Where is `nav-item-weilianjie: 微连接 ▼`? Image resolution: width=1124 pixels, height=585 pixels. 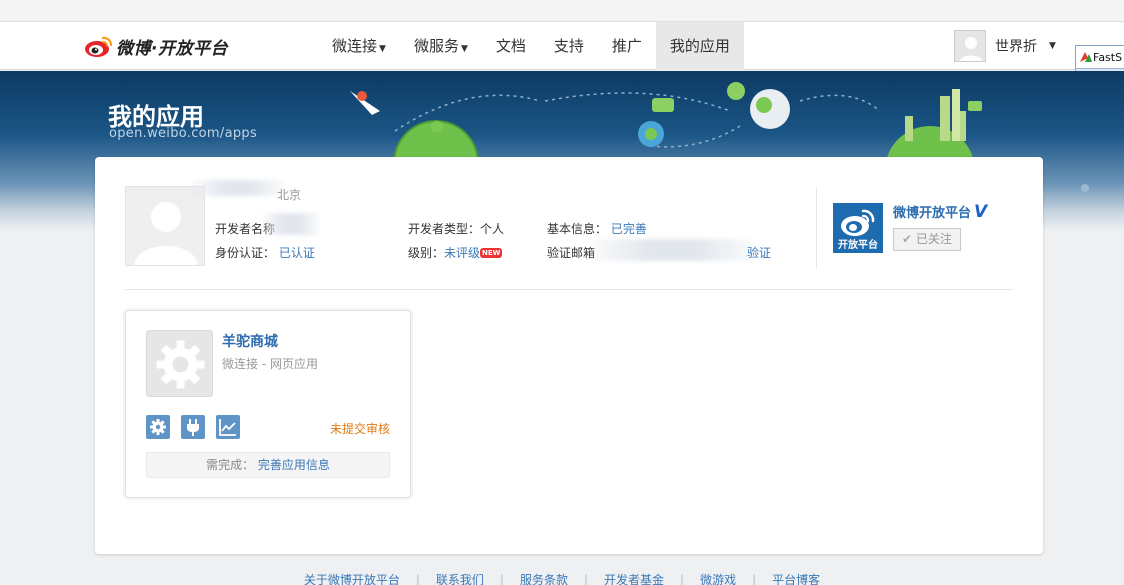
nav-item-weilianjie: 微连接 ▼ is located at coordinates (359, 46).